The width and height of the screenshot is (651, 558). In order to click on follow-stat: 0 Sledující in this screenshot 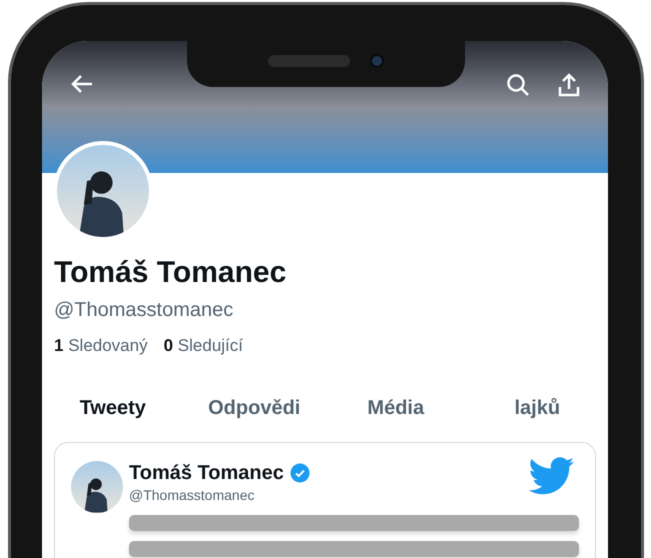, I will do `click(203, 346)`.